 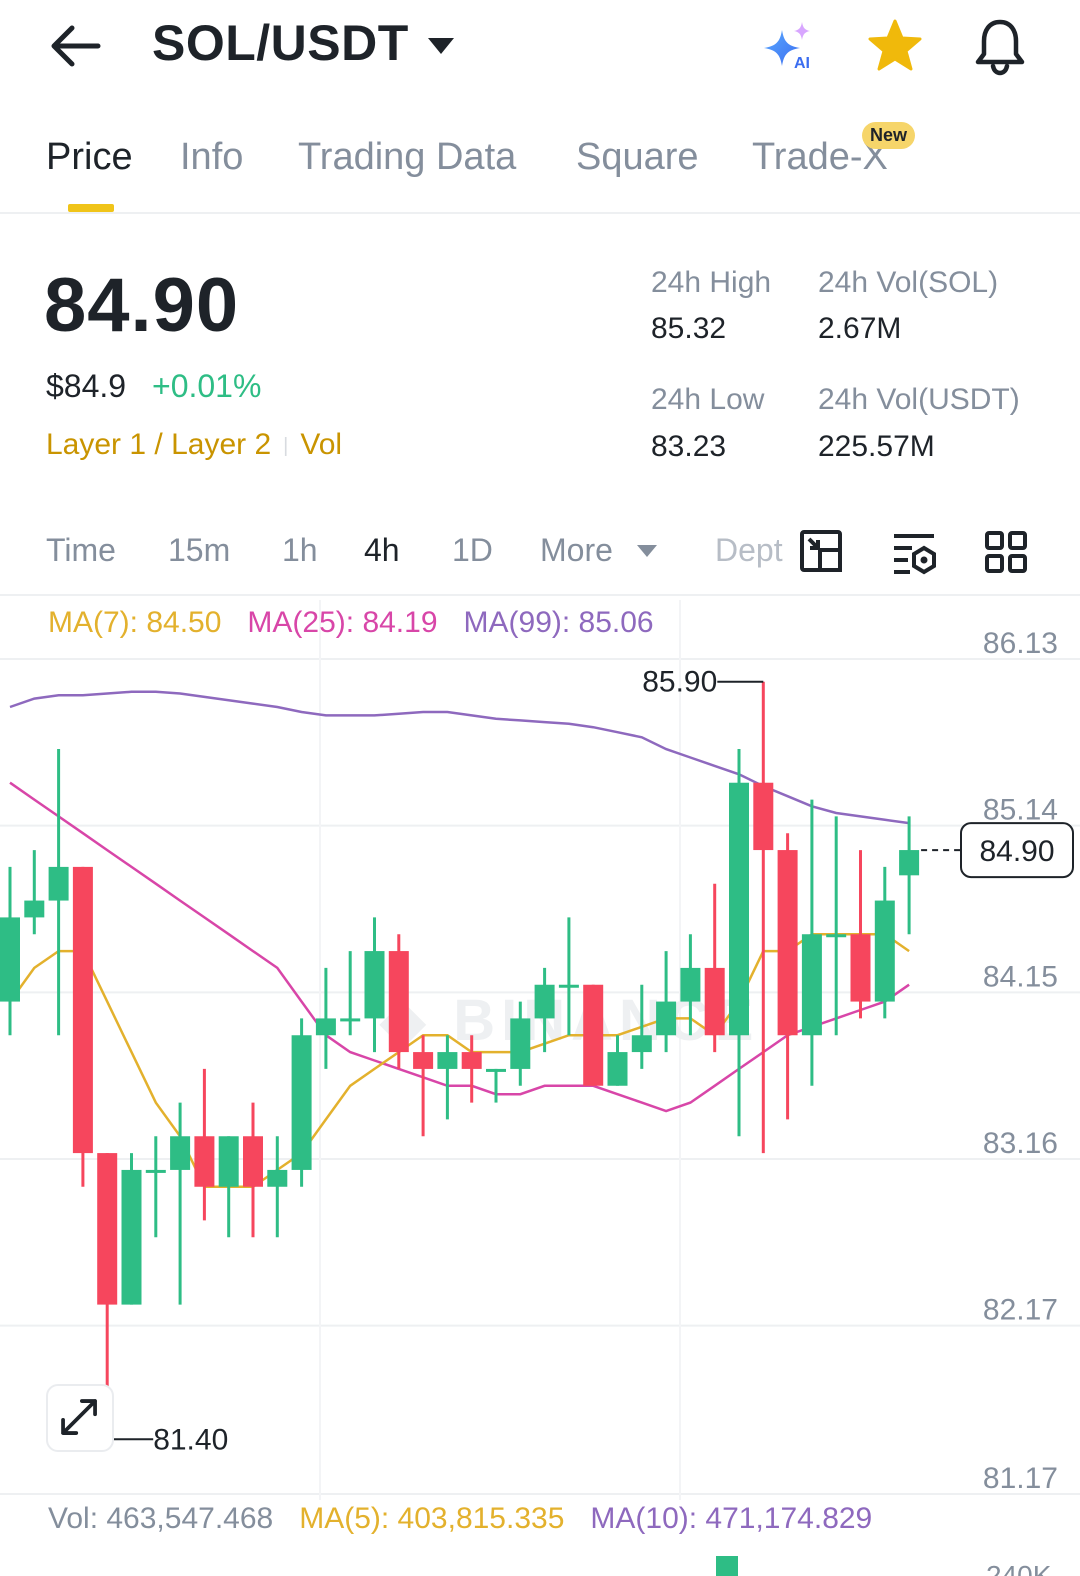 What do you see at coordinates (81, 550) in the screenshot?
I see `interval-time: Time` at bounding box center [81, 550].